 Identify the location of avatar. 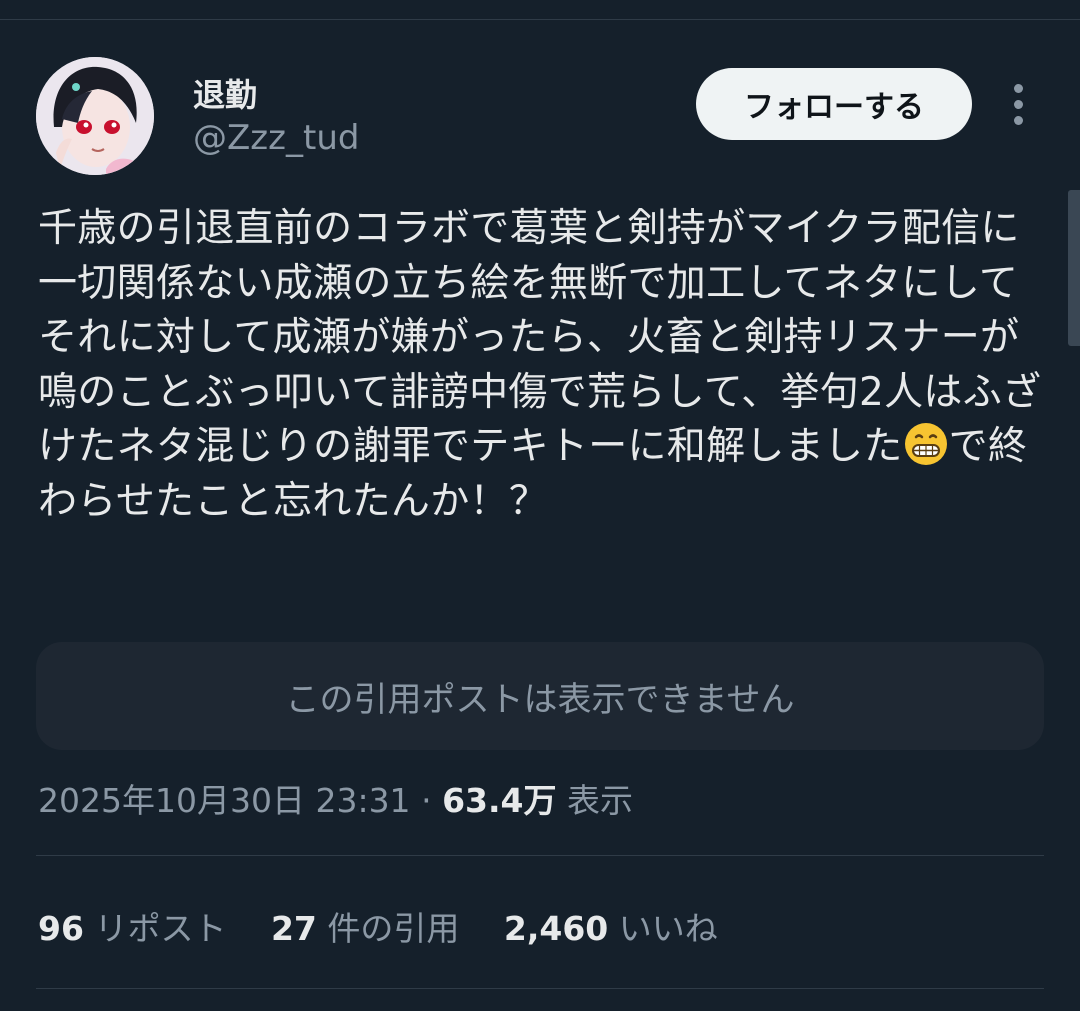
(95, 116).